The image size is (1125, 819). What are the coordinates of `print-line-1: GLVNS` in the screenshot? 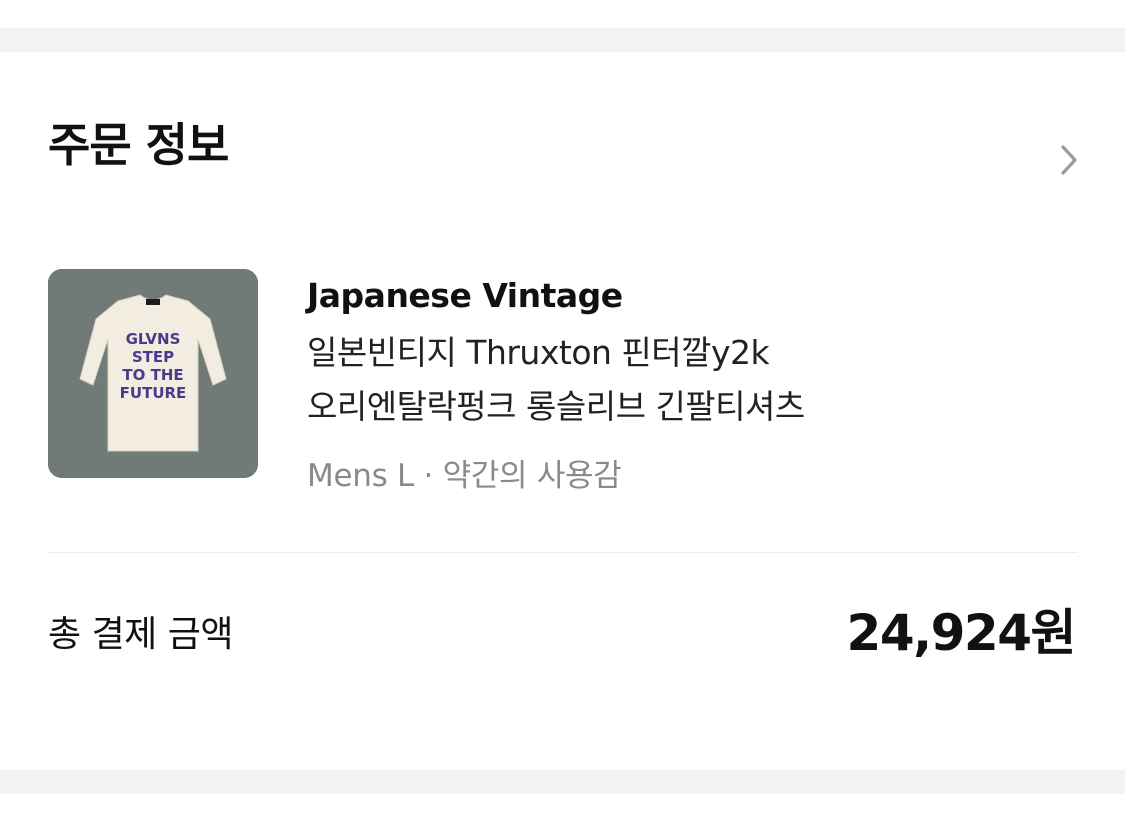 It's located at (153, 339).